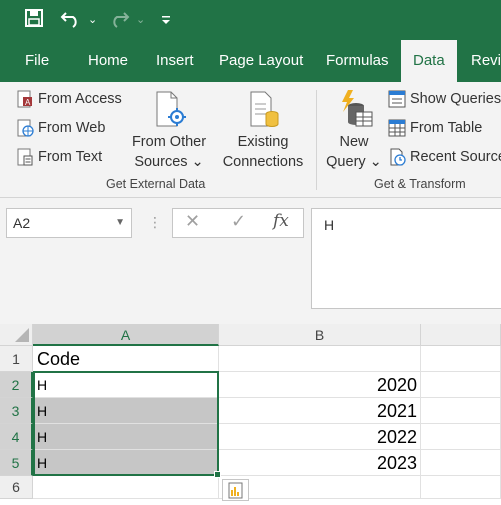  Describe the element at coordinates (34, 22) in the screenshot. I see `save-icon` at that location.